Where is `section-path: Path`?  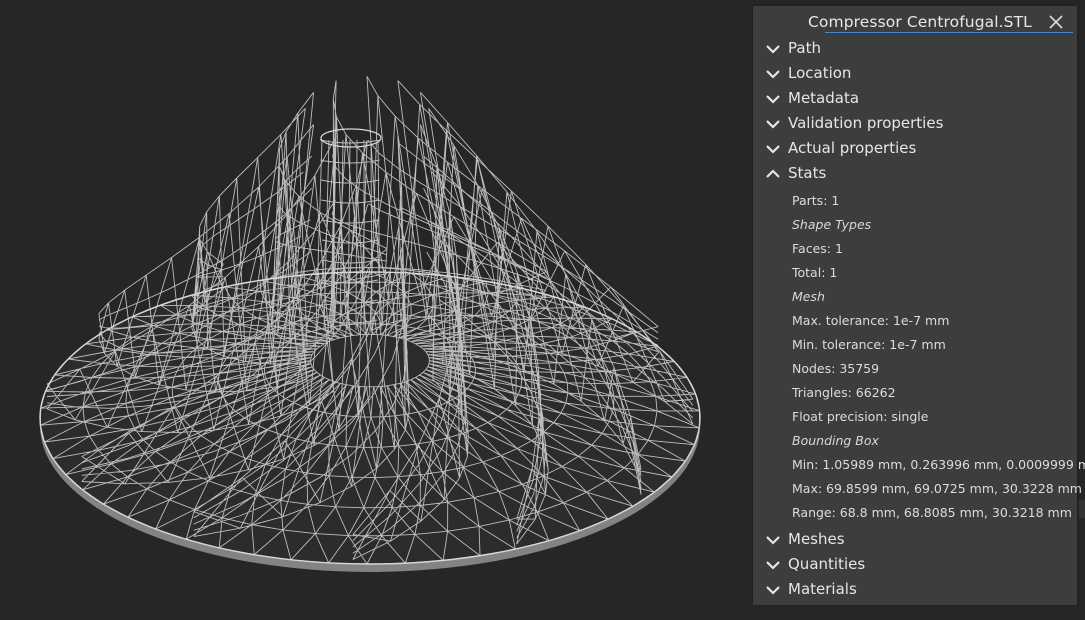 section-path: Path is located at coordinates (915, 49).